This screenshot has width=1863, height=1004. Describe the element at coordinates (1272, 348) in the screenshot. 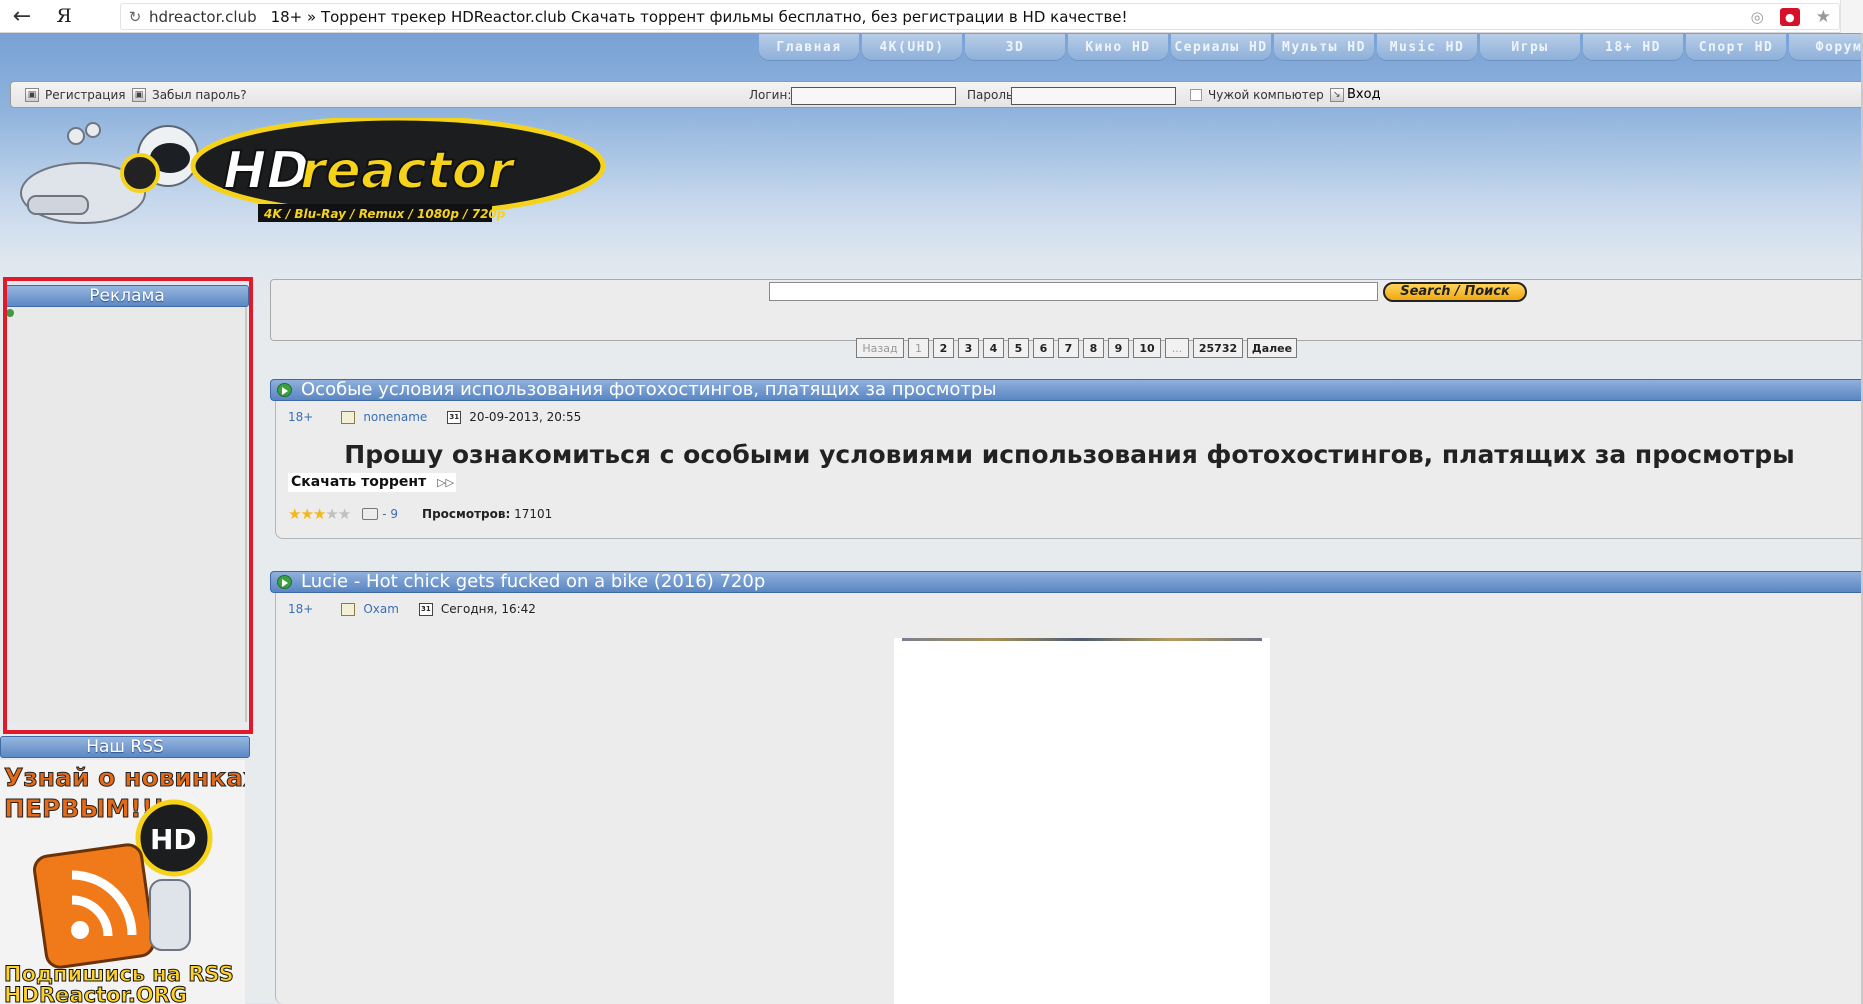

I see `pager-next: Далее` at that location.